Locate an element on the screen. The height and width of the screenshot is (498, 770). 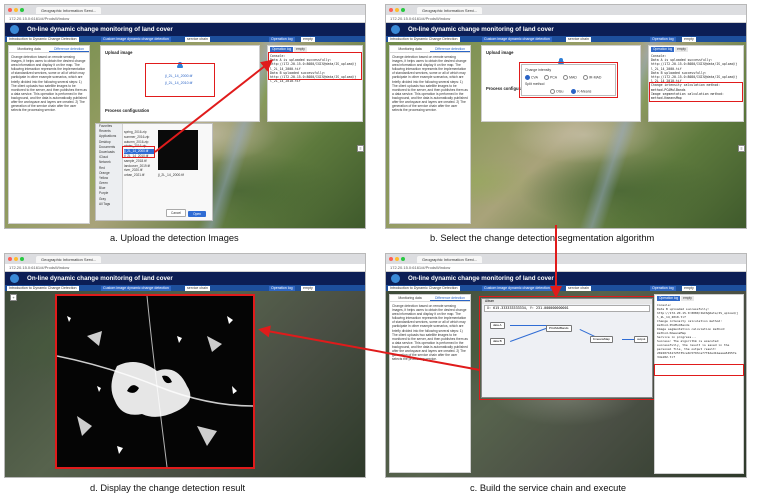
console-line: 3da182.tif is located at coordinates (666, 357).